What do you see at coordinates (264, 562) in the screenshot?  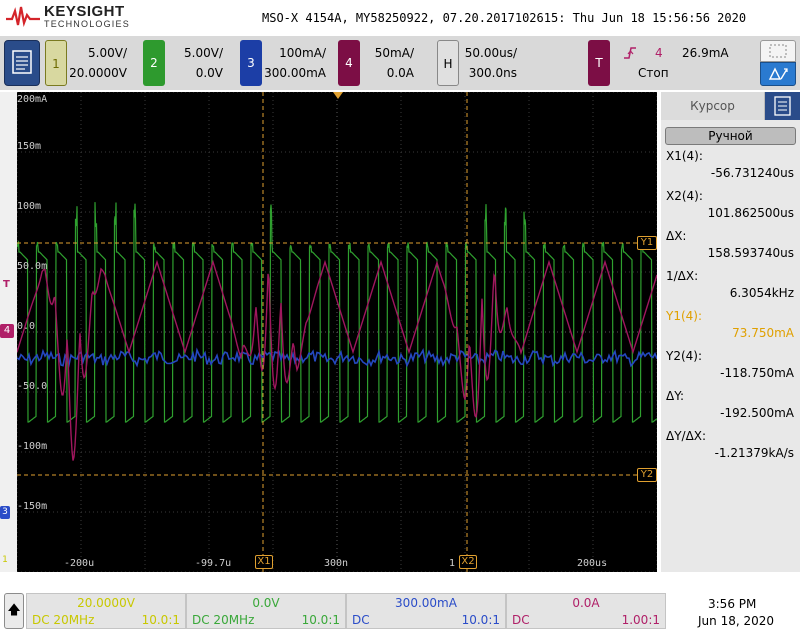 I see `cursor-x1-marker: X1` at bounding box center [264, 562].